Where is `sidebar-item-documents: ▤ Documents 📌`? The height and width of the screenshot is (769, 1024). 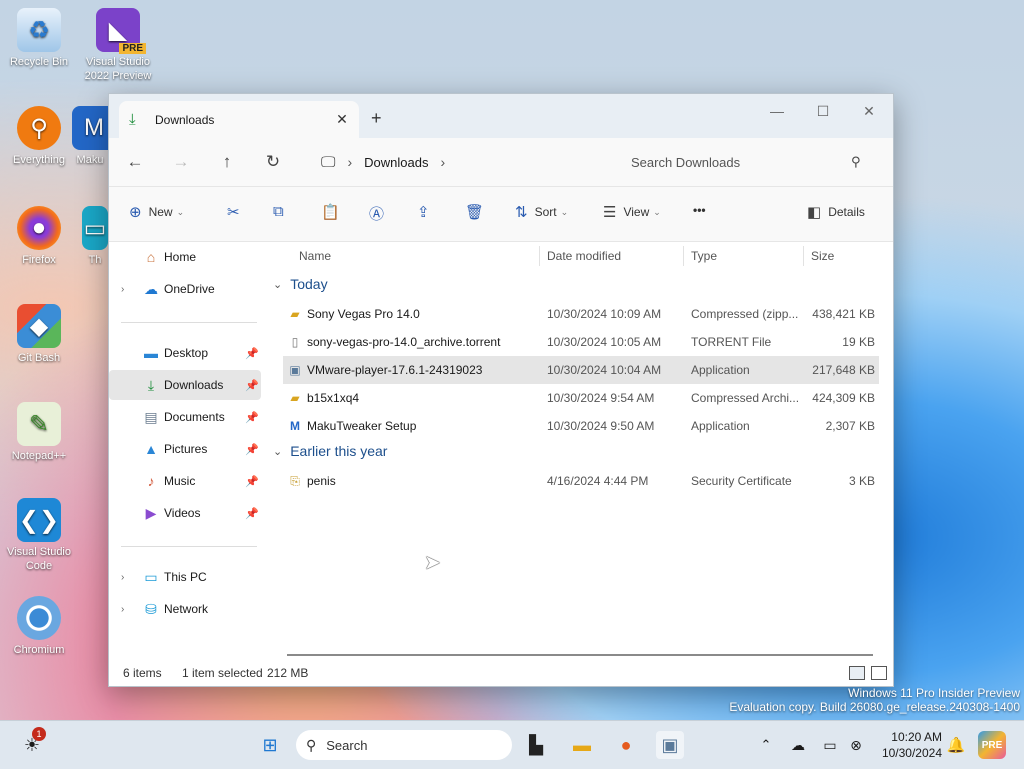 sidebar-item-documents: ▤ Documents 📌 is located at coordinates (185, 417).